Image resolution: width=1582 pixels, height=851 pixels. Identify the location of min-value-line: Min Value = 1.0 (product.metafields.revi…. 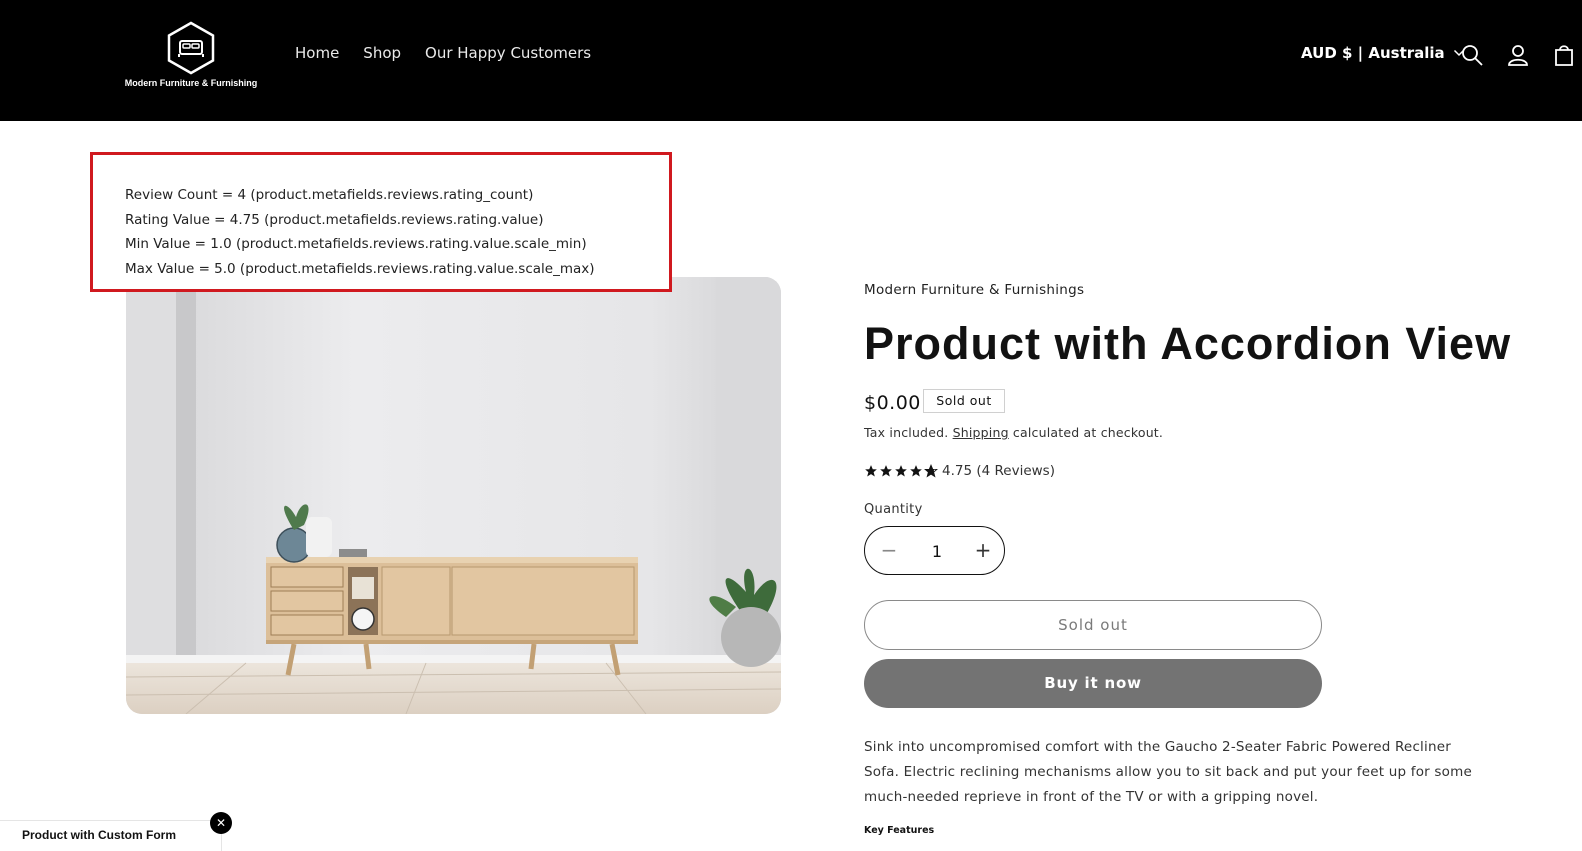
(356, 244).